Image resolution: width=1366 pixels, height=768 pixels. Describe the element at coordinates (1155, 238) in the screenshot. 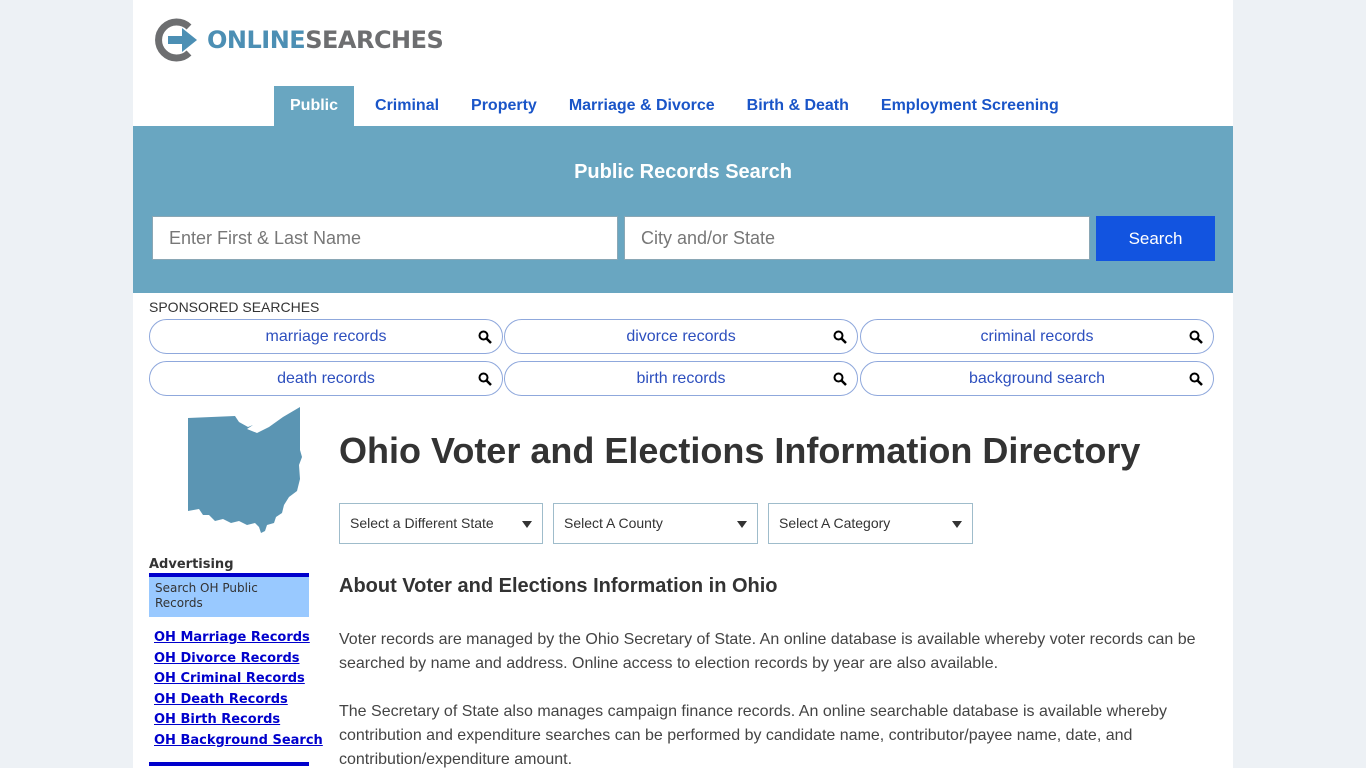

I see `search-button: Search` at that location.